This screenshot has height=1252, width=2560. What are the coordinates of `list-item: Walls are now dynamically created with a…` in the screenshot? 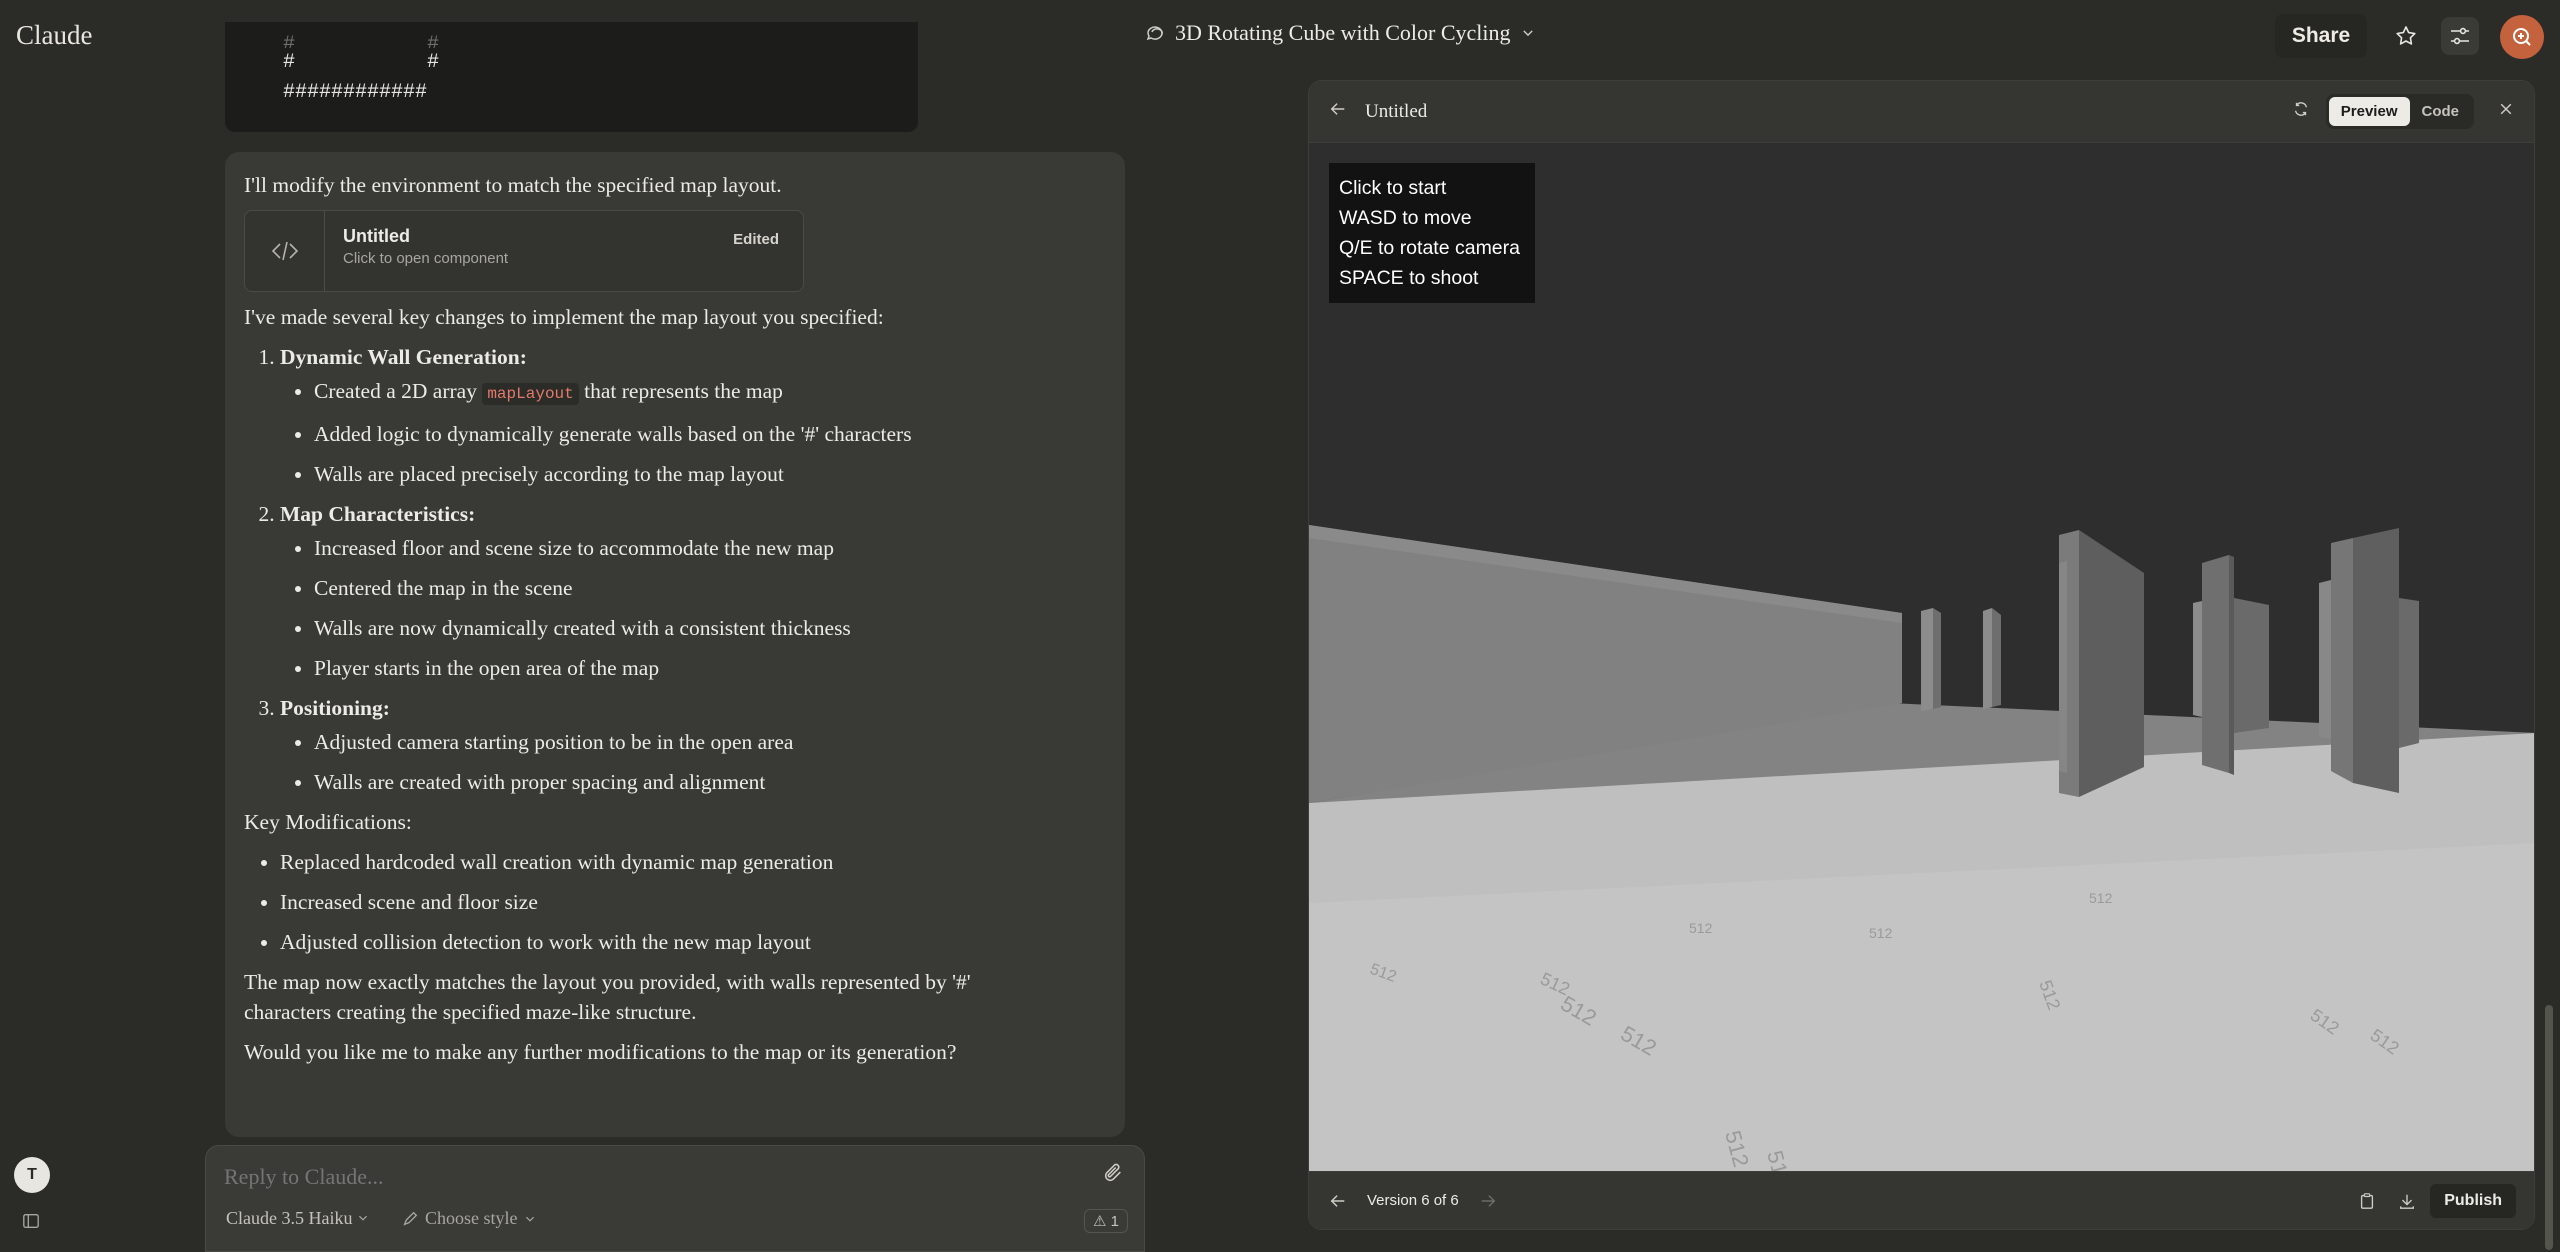 It's located at (710, 628).